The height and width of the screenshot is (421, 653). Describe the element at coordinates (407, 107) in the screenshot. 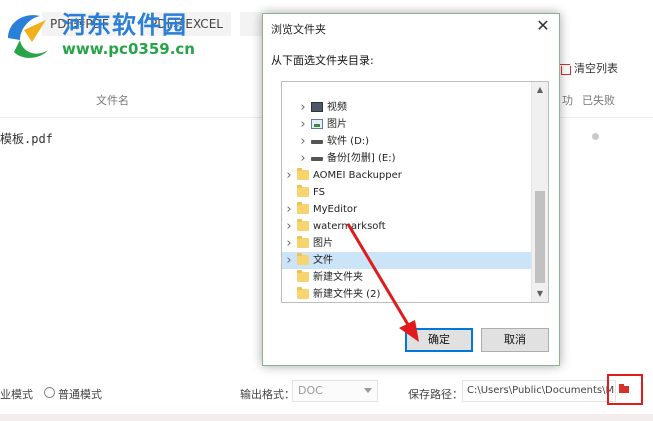

I see `folder-tree-item: › 视频` at that location.